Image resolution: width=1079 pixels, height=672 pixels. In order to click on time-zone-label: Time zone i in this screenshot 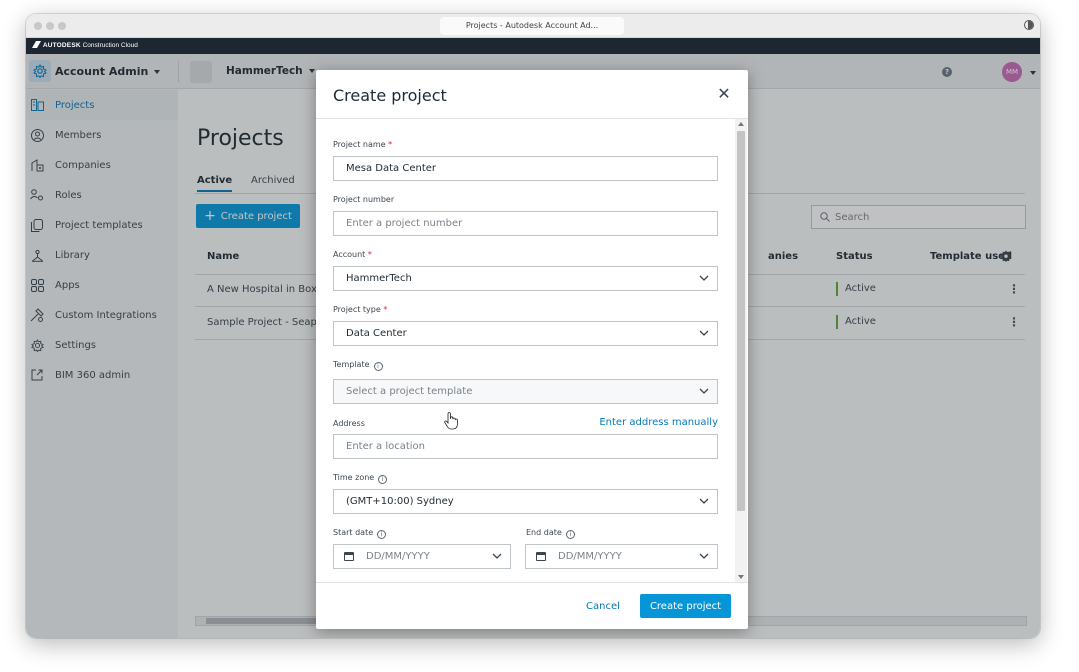, I will do `click(360, 478)`.